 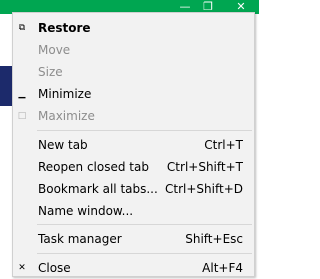 What do you see at coordinates (204, 189) in the screenshot?
I see `menu-item-shortcut: Ctrl+Shift+D` at bounding box center [204, 189].